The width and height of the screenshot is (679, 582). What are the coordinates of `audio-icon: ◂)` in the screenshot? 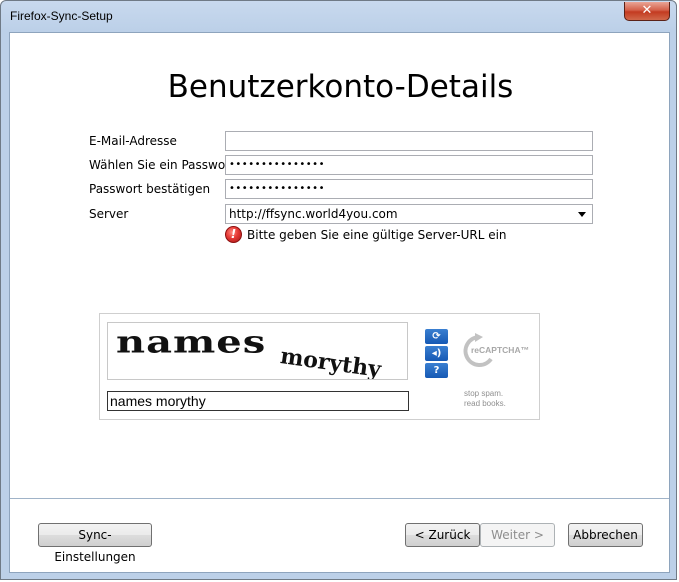 It's located at (436, 353).